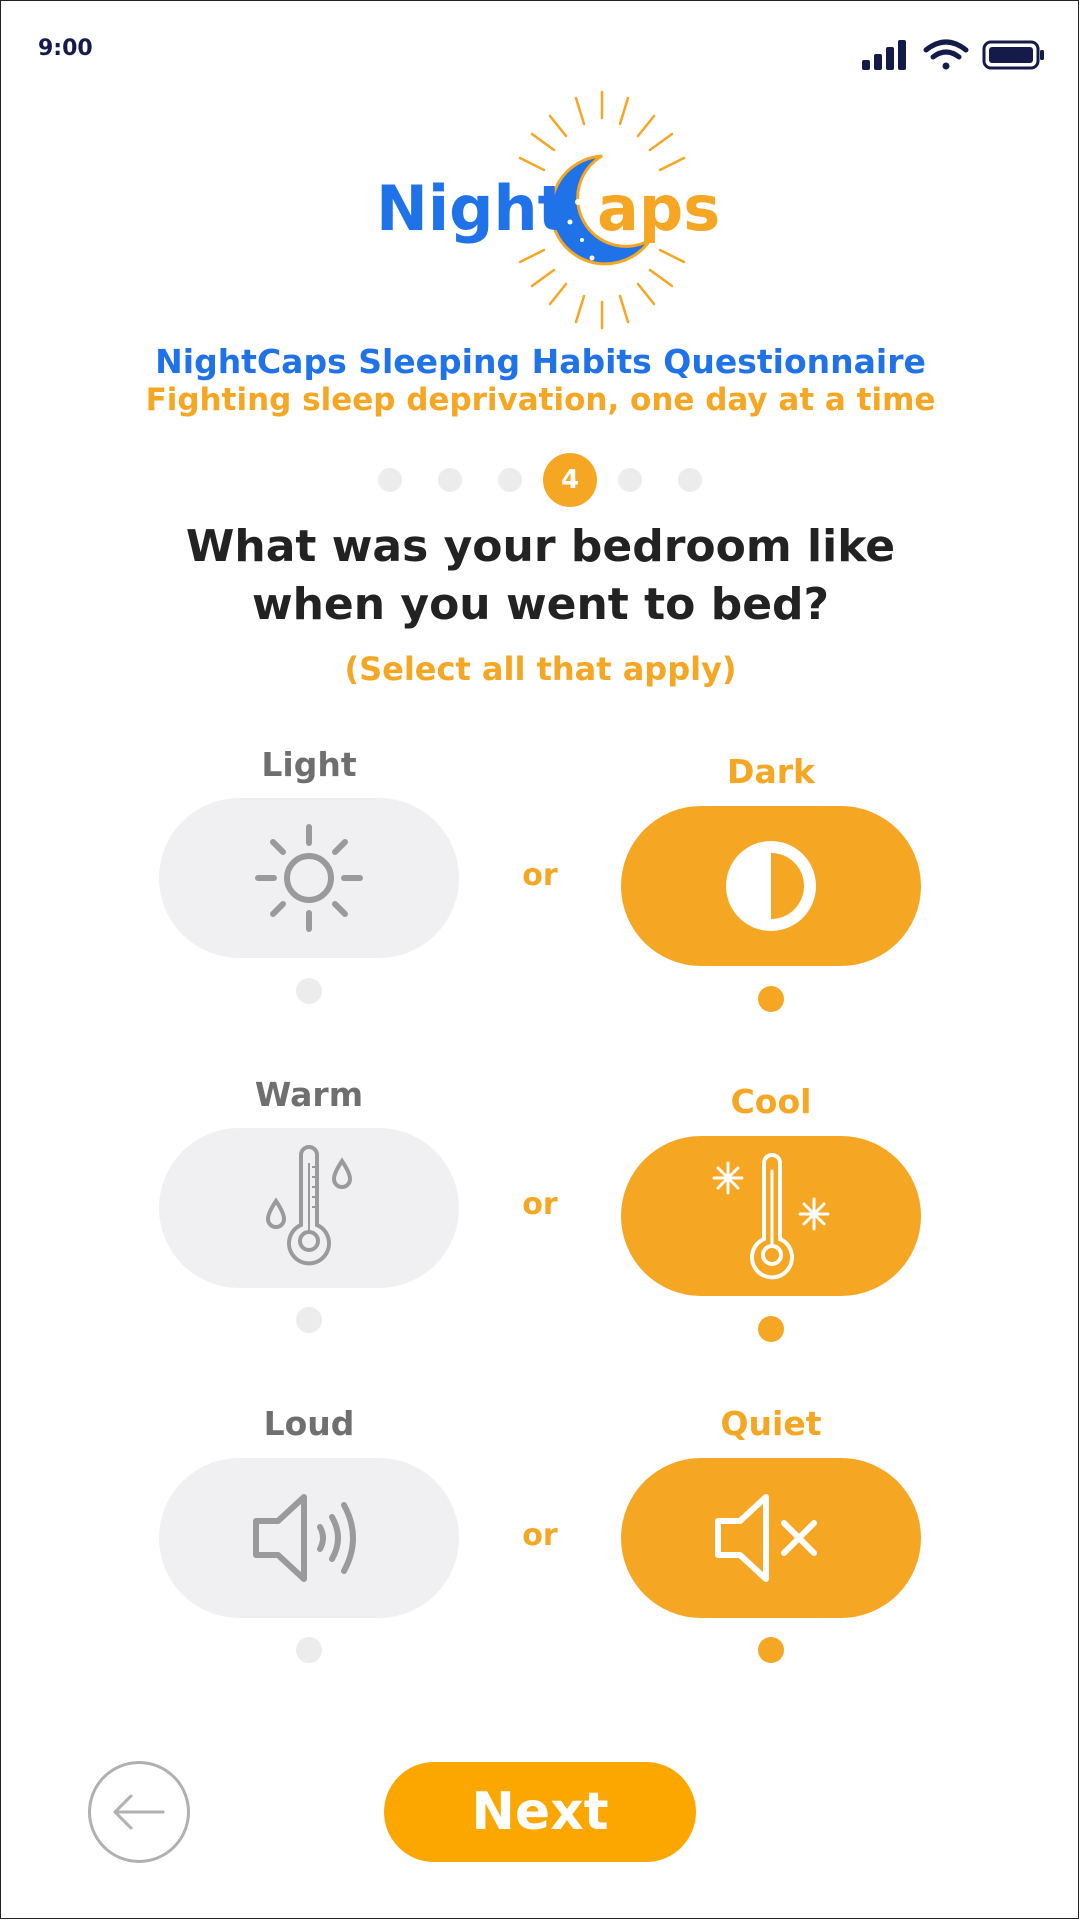 Image resolution: width=1081 pixels, height=1921 pixels. What do you see at coordinates (946, 54) in the screenshot?
I see `wifi-icon` at bounding box center [946, 54].